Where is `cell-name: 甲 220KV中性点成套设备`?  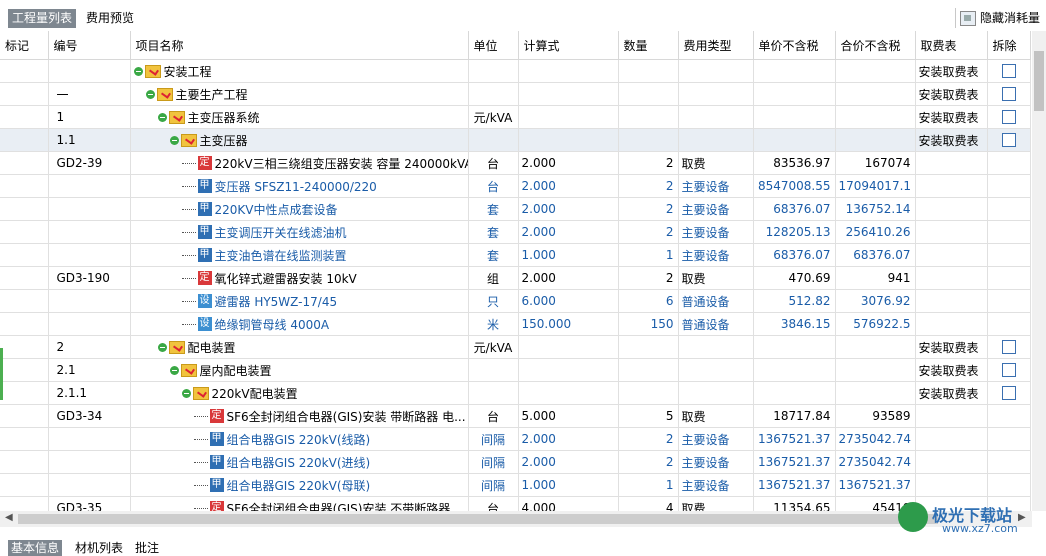
cell-name: 甲 220KV中性点成套设备 is located at coordinates (299, 209).